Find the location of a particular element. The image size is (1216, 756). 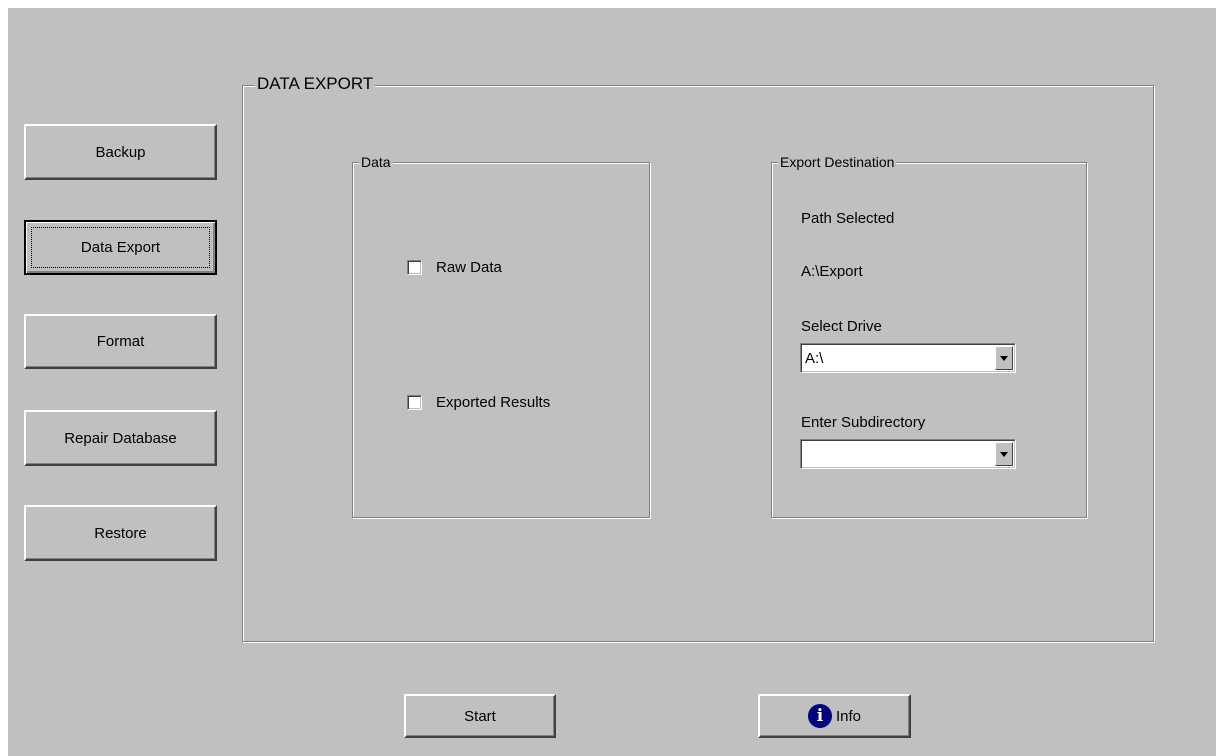

info-button-label: Info is located at coordinates (848, 716).